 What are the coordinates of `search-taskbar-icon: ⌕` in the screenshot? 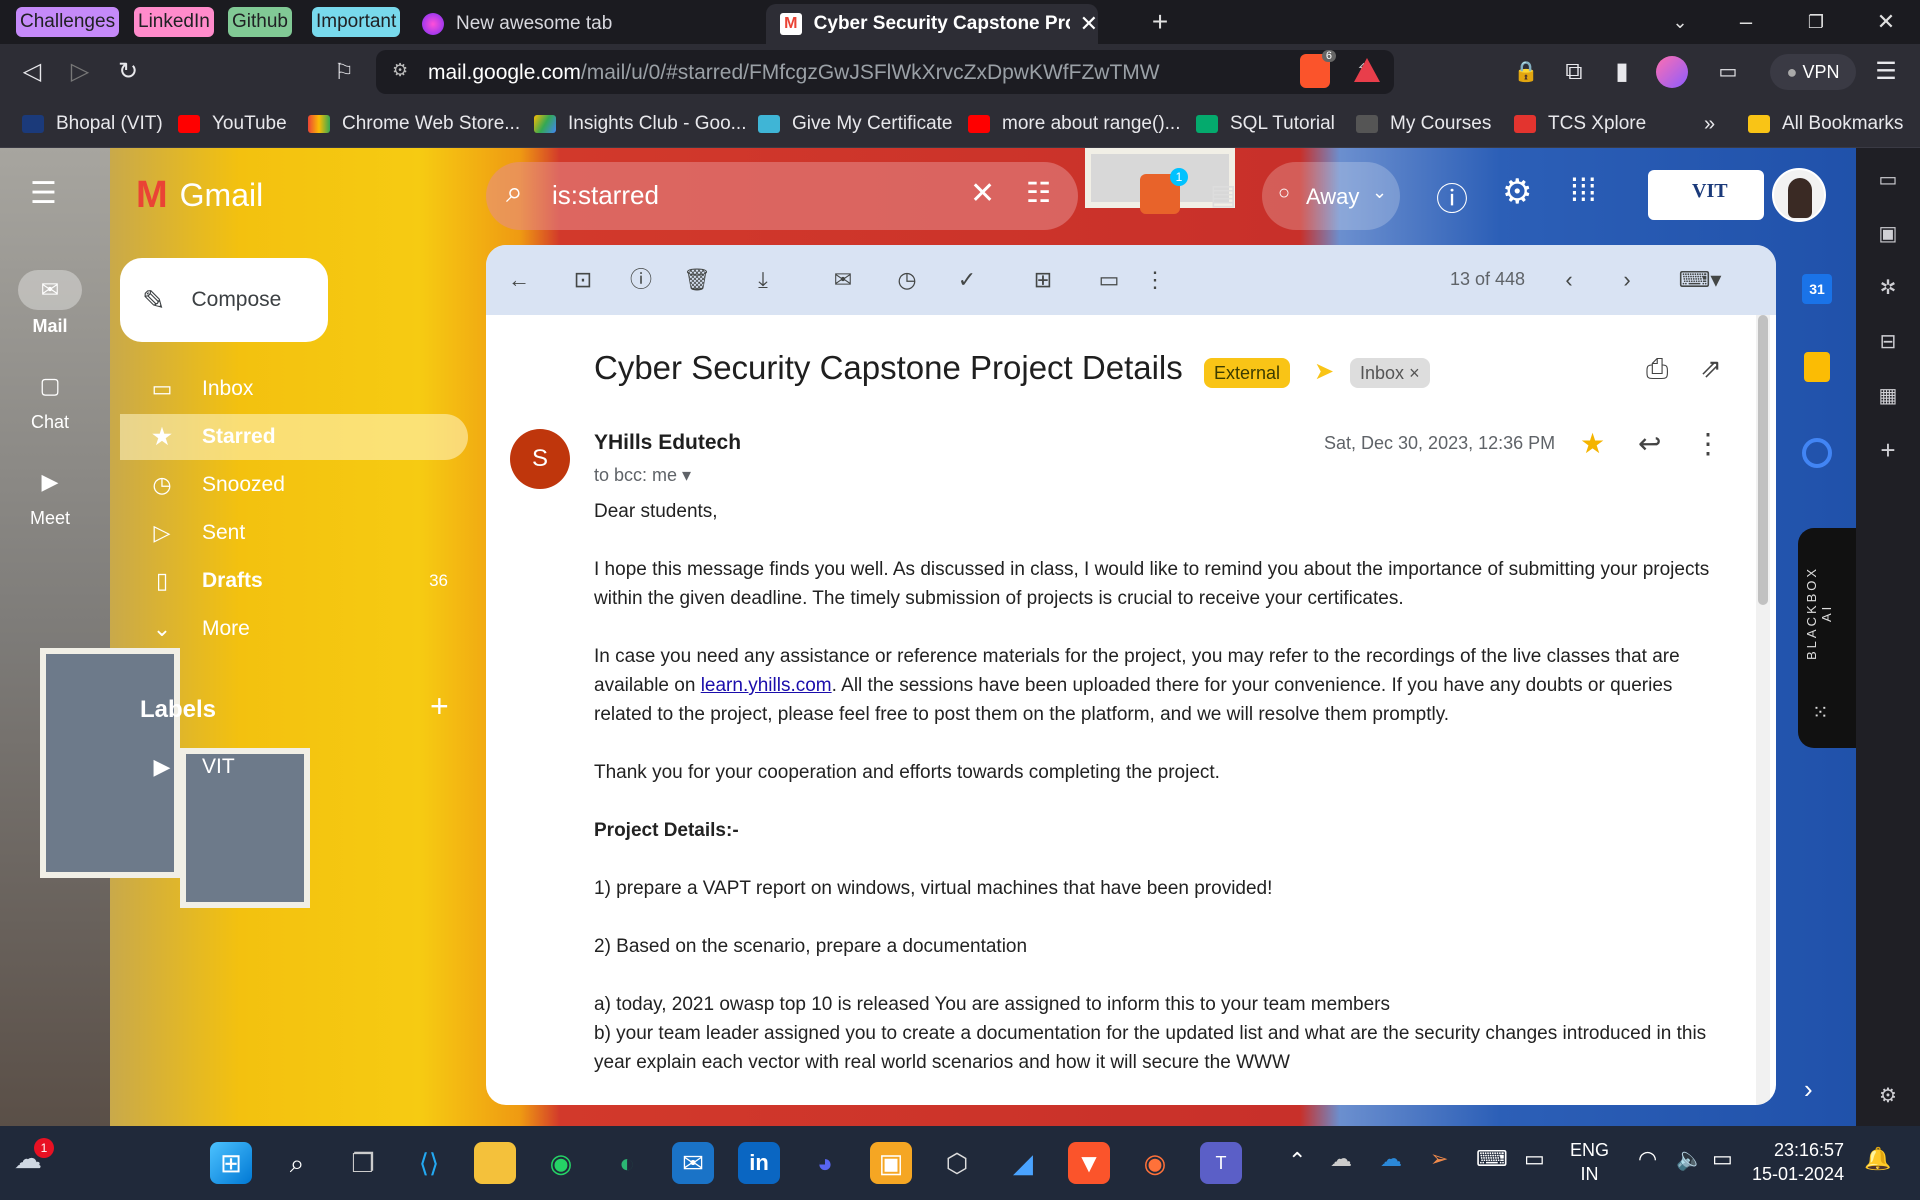 It's located at (297, 1163).